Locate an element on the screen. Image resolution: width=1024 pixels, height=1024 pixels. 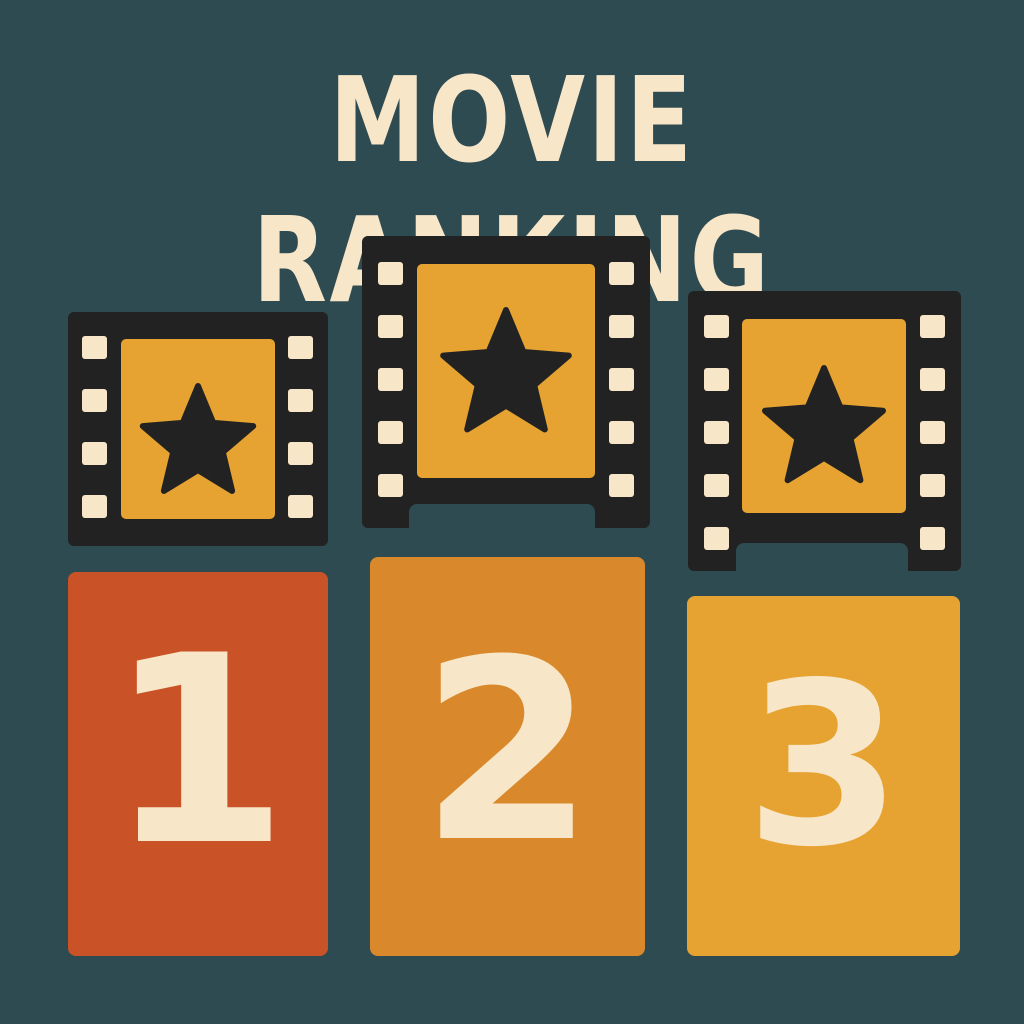
rank-number: 3 is located at coordinates (823, 766).